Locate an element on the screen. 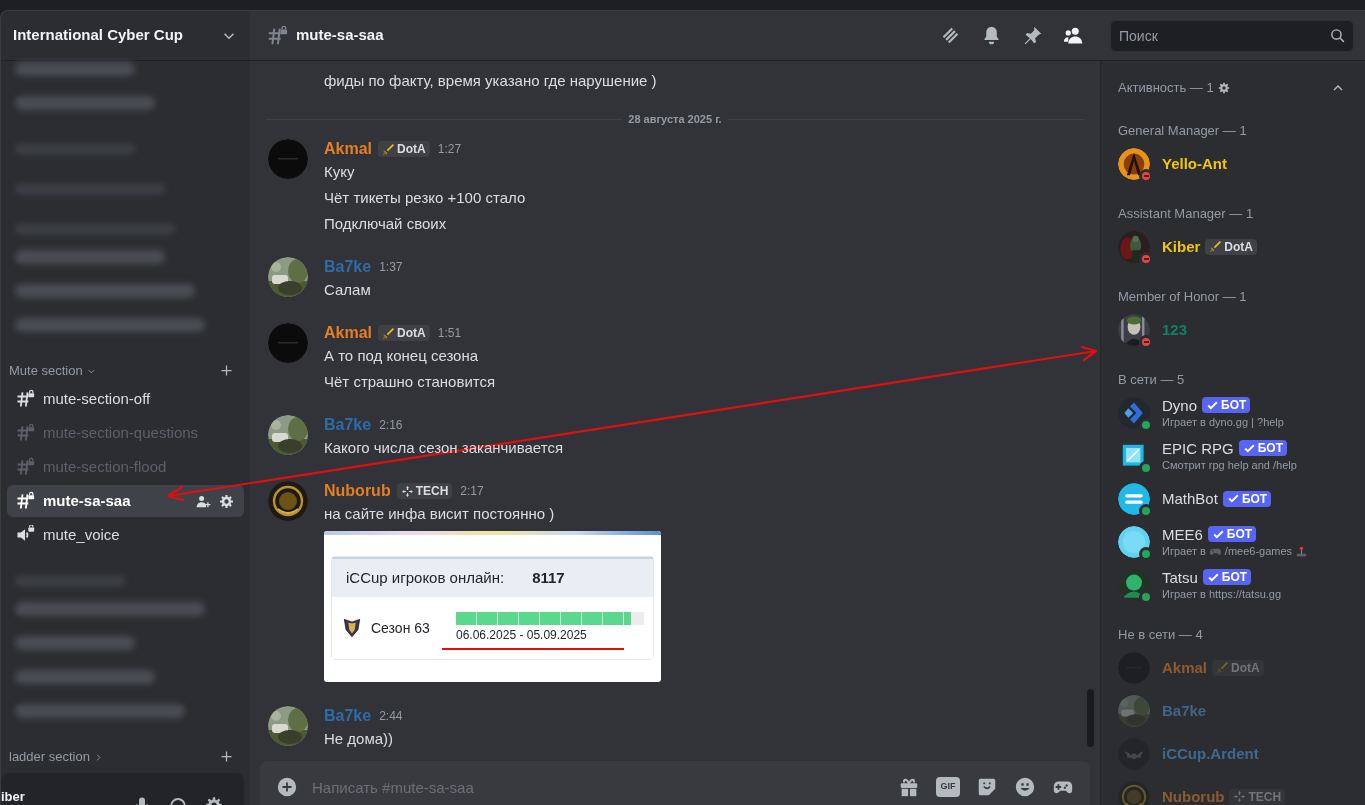 Image resolution: width=1365 pixels, height=805 pixels. timestamp: 1:27 is located at coordinates (449, 149).